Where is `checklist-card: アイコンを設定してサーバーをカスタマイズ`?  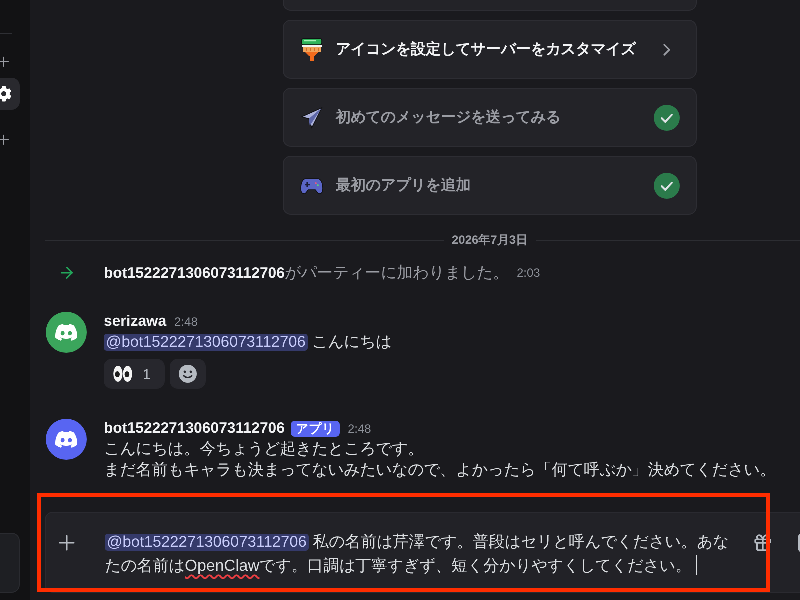
checklist-card: アイコンを設定してサーバーをカスタマイズ is located at coordinates (490, 49).